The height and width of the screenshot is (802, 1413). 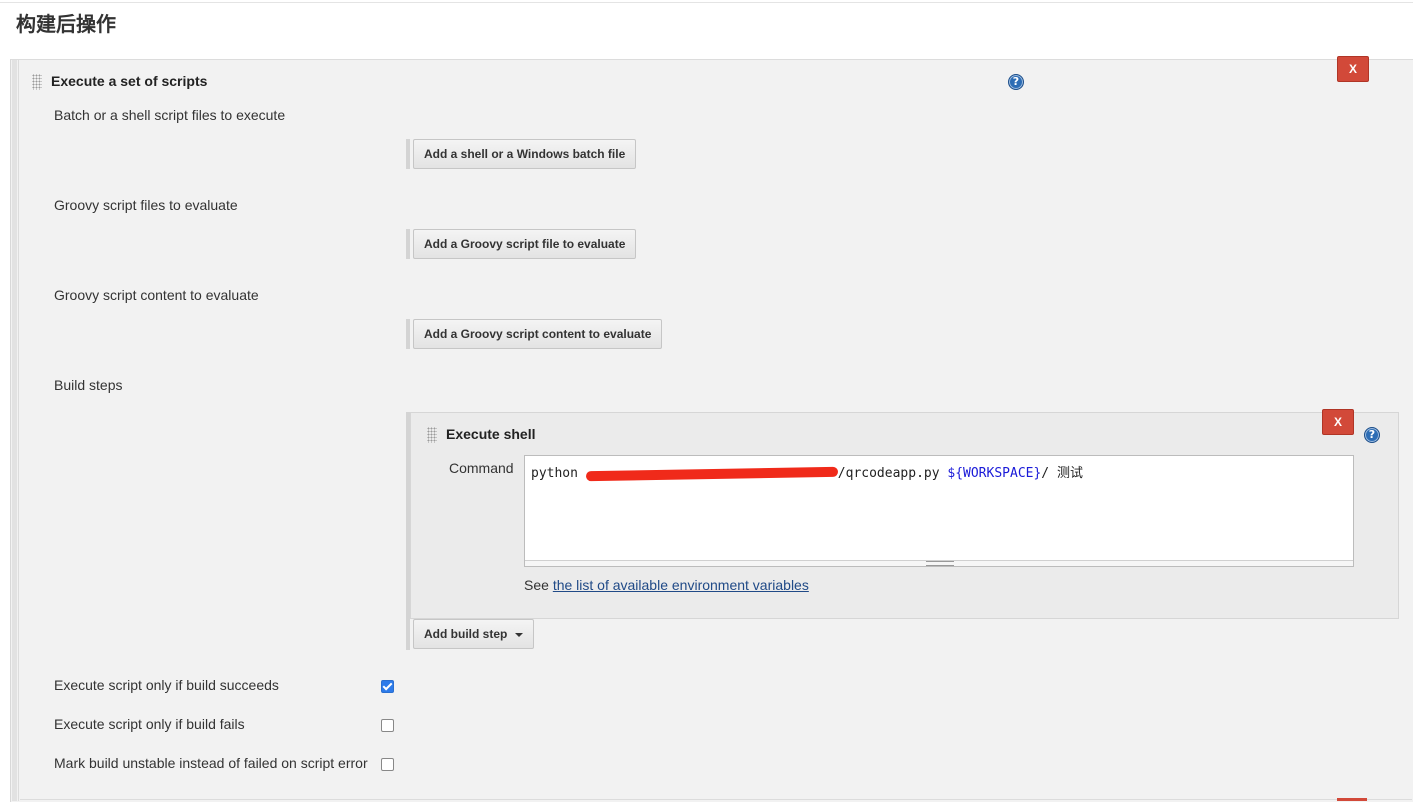 I want to click on redaction-mark, so click(x=711, y=473).